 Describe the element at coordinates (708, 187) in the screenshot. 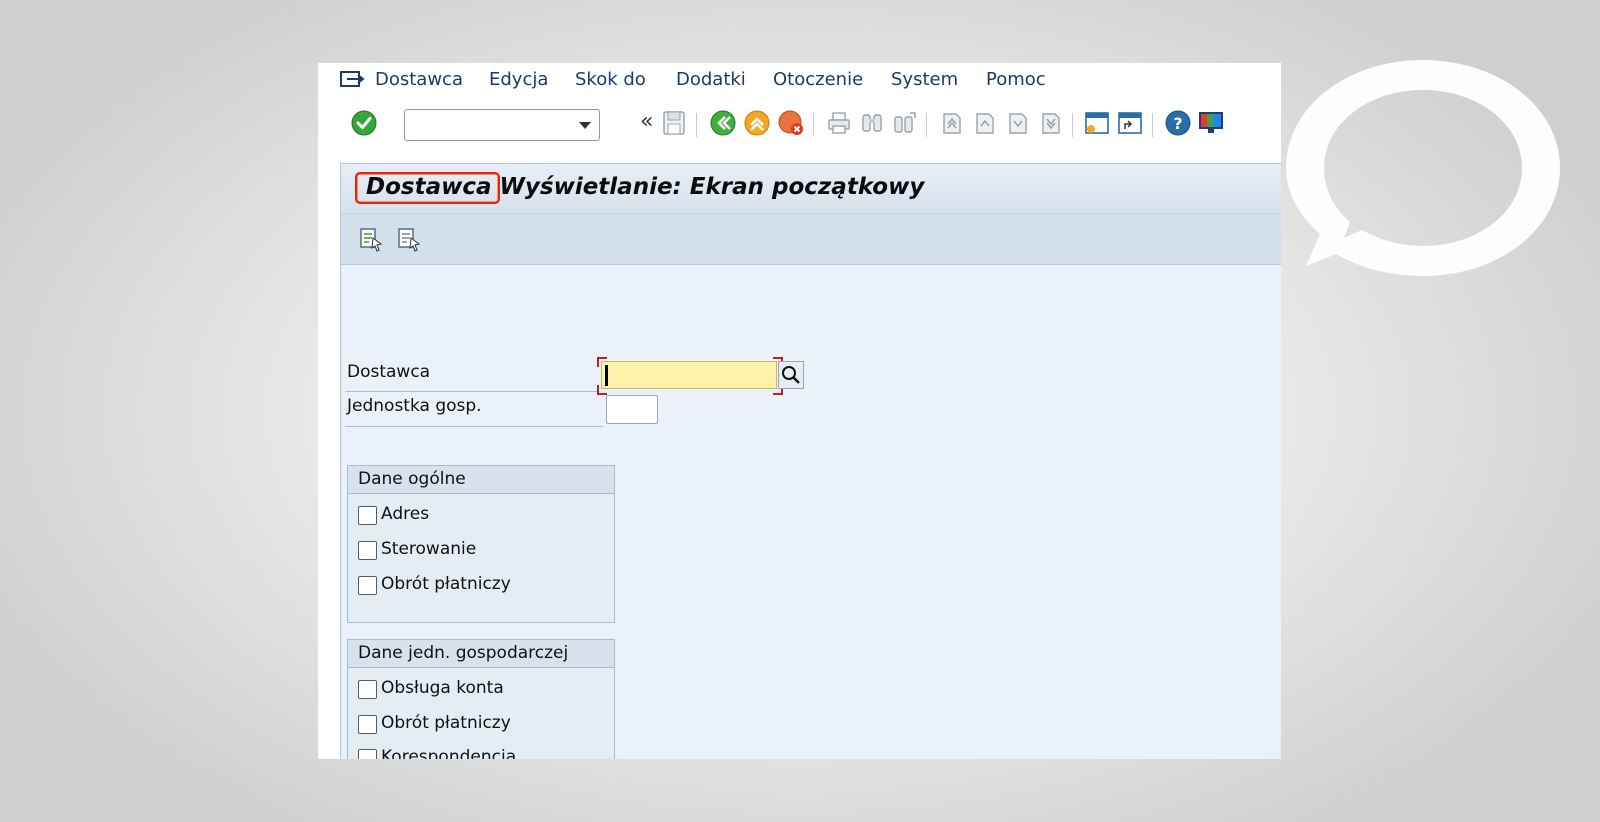

I see `title-rest-text: Wyświetlanie: Ekran początkowy` at that location.